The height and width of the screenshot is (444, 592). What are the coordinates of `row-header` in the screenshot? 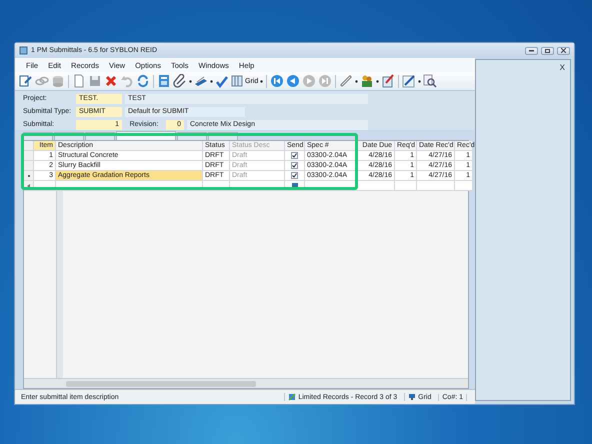 It's located at (29, 176).